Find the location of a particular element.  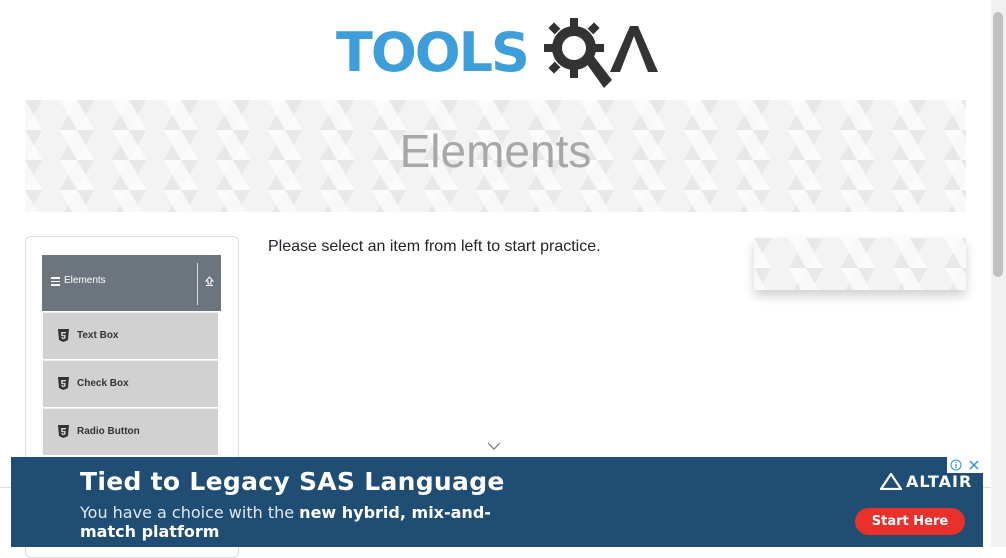

page-title: Elements is located at coordinates (495, 151).